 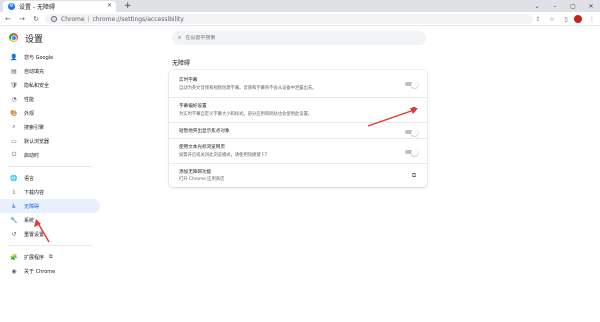 What do you see at coordinates (34, 40) in the screenshot?
I see `page-title: 设置` at bounding box center [34, 40].